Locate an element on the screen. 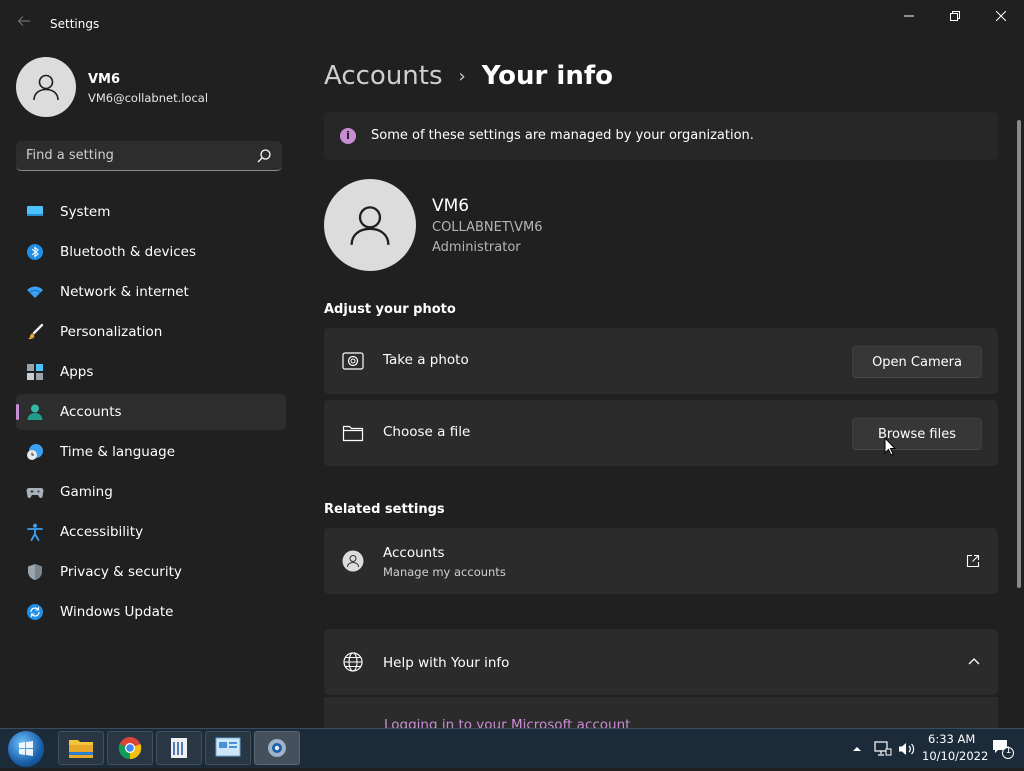 This screenshot has height=771, width=1024. minimize-icon is located at coordinates (909, 16).